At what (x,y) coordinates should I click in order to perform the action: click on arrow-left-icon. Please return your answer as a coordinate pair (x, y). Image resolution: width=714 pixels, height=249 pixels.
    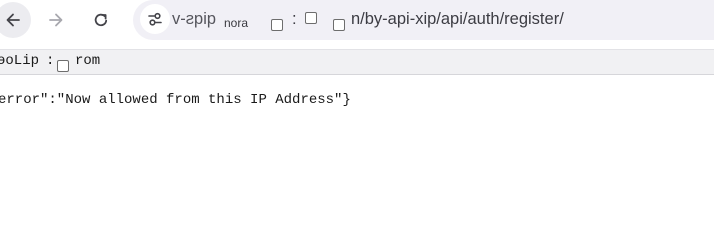
    Looking at the image, I should click on (13, 20).